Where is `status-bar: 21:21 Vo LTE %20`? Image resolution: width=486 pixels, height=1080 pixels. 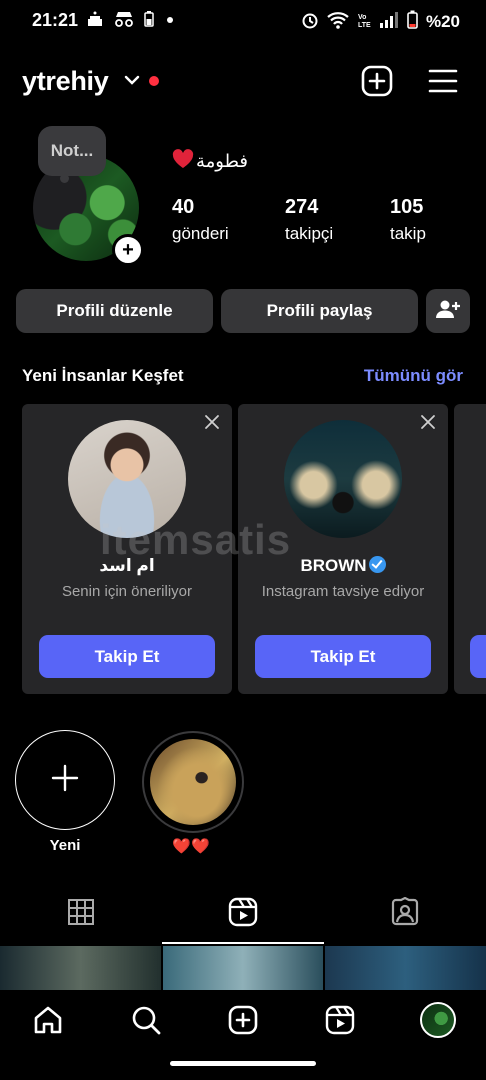 status-bar: 21:21 Vo LTE %20 is located at coordinates (243, 21).